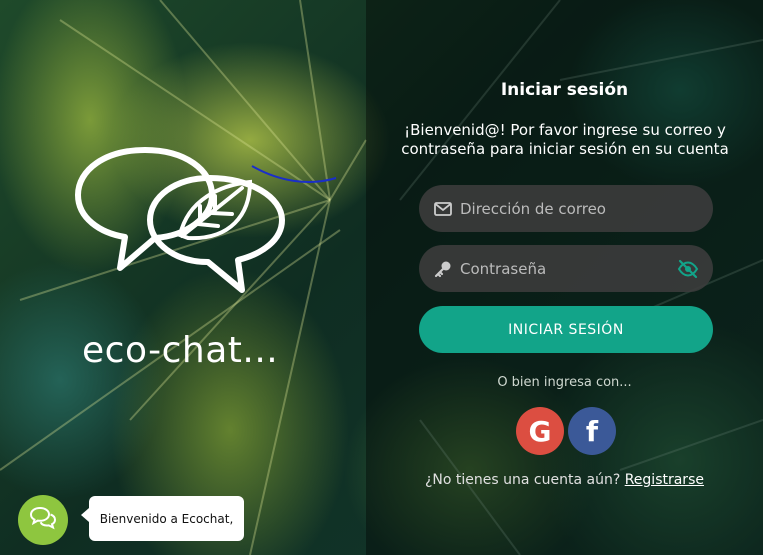 This screenshot has width=763, height=555. I want to click on signup-link: Registrarse, so click(664, 480).